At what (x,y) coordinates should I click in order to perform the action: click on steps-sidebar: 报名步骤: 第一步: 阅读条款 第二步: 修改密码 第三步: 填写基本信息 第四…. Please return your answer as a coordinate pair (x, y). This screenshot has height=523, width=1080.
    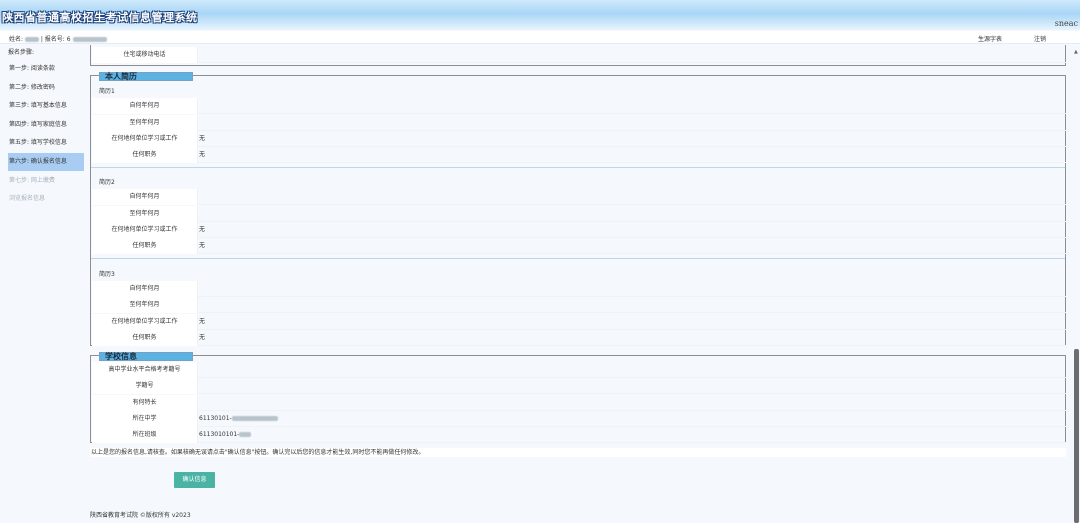
    Looking at the image, I should click on (43, 135).